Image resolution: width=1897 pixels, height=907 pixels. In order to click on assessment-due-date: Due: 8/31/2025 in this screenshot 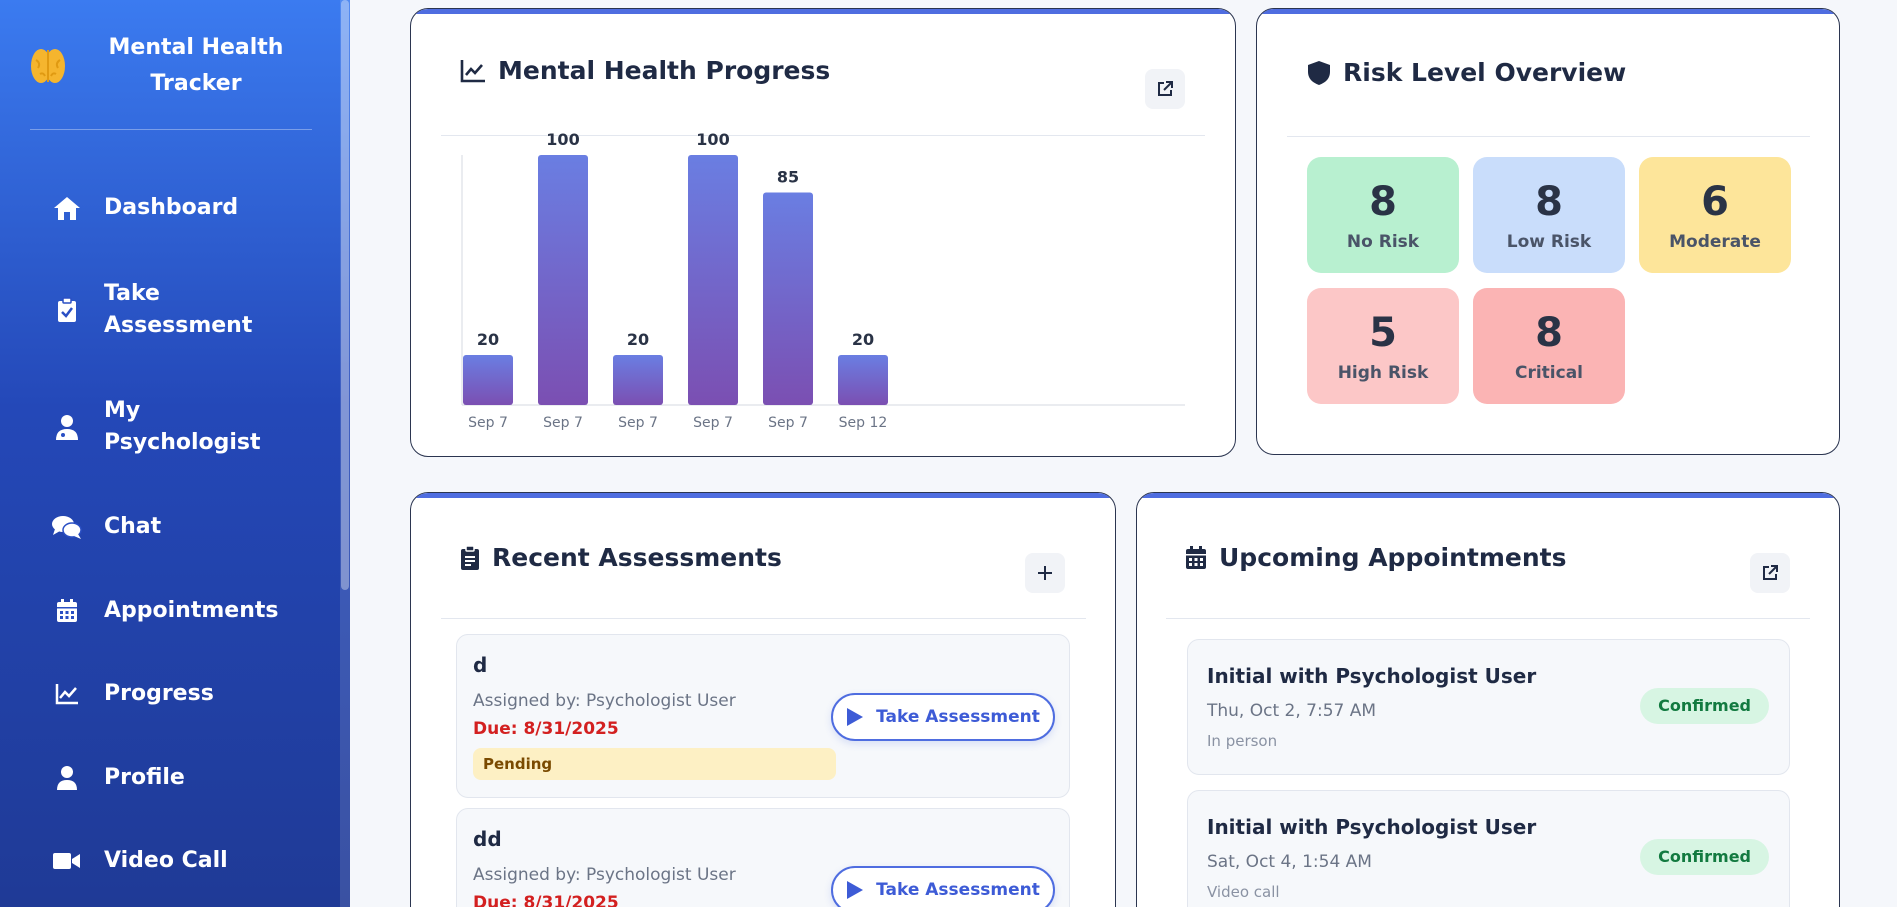, I will do `click(546, 900)`.